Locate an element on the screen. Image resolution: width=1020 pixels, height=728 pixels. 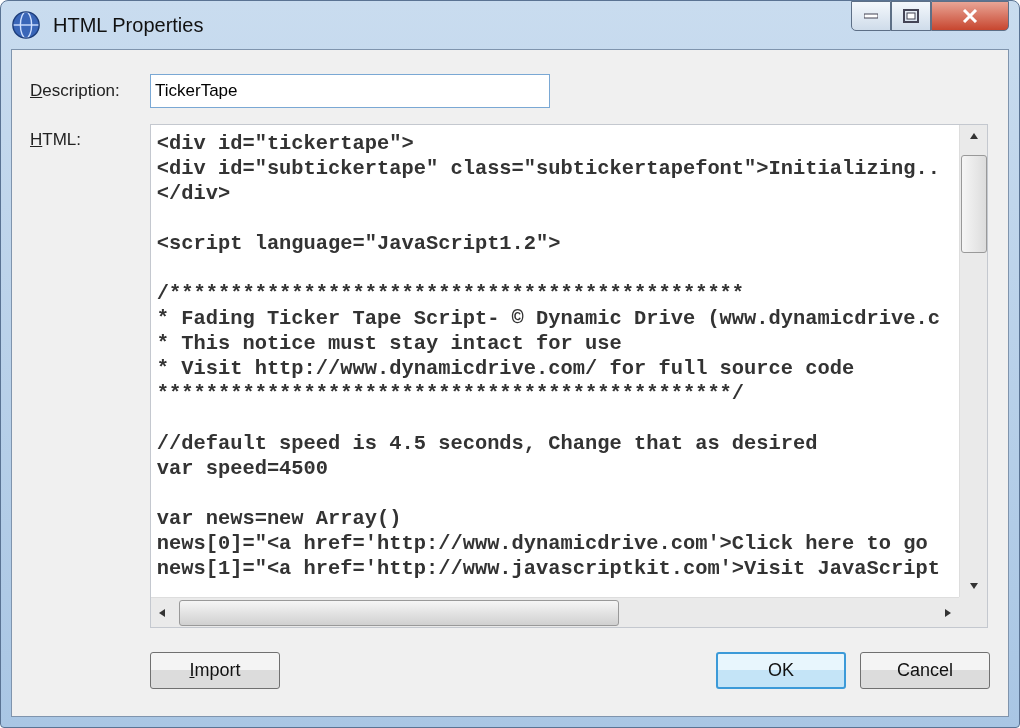
up-arrow-icon is located at coordinates (973, 136).